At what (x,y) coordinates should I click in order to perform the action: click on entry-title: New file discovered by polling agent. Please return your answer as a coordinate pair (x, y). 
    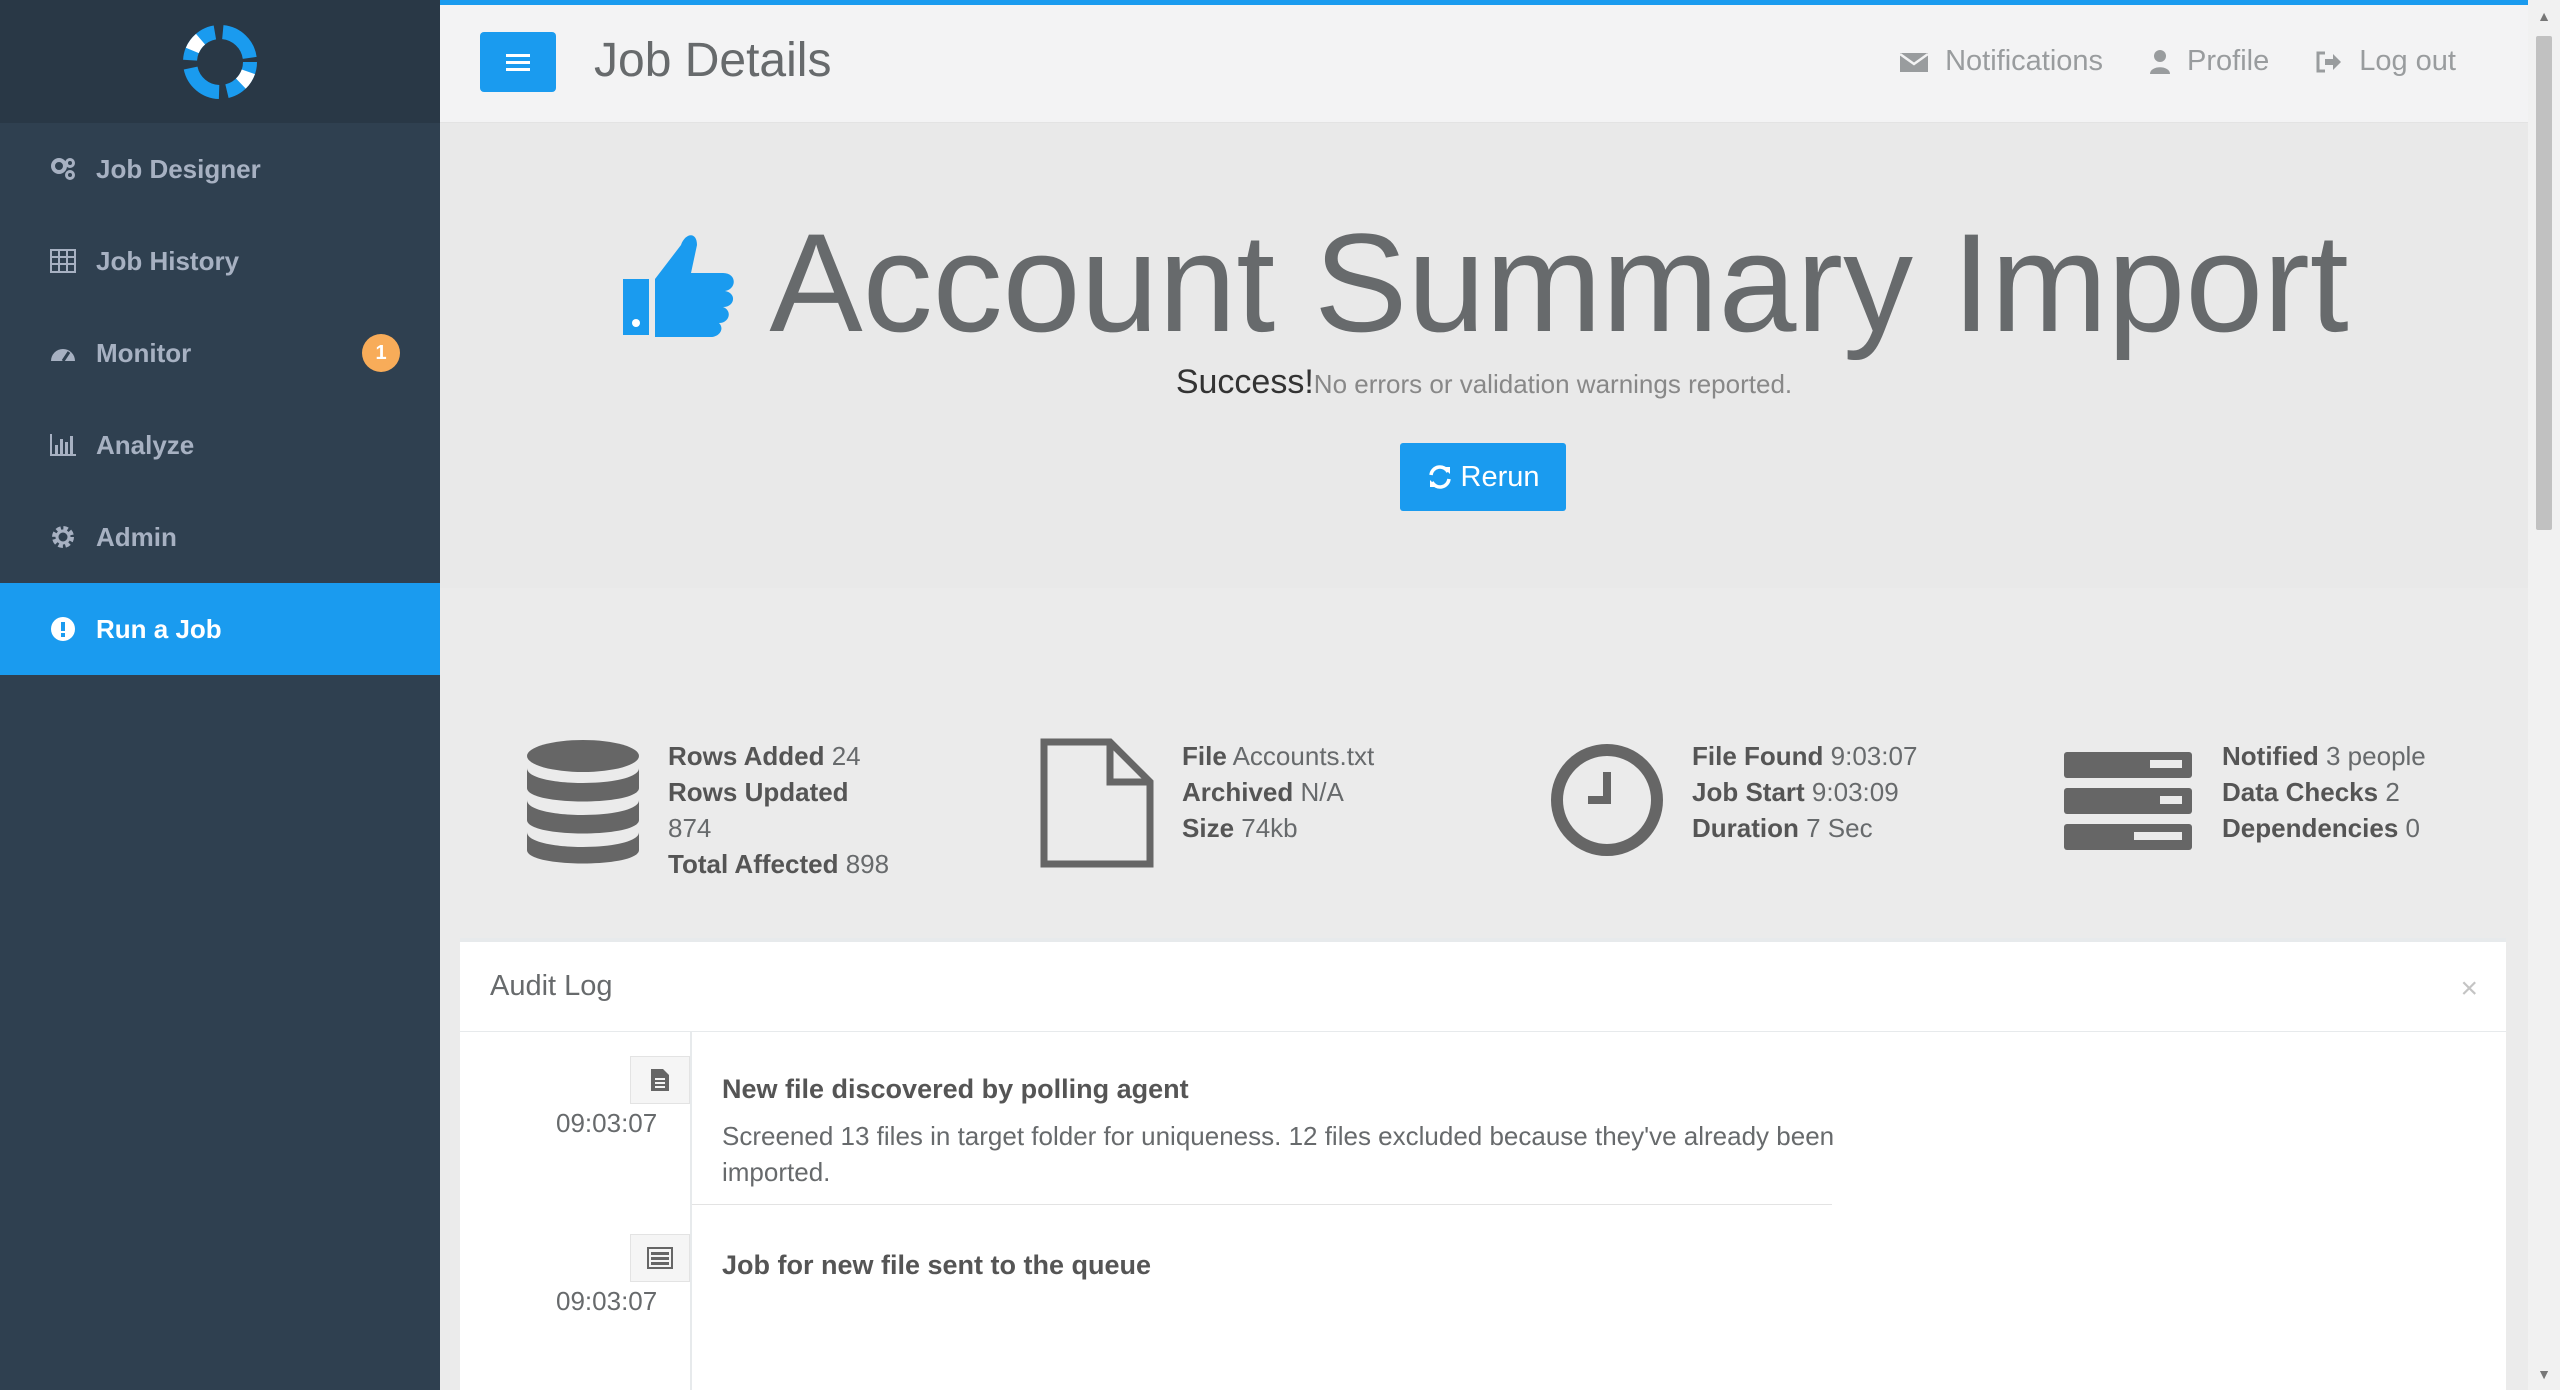
    Looking at the image, I should click on (955, 1089).